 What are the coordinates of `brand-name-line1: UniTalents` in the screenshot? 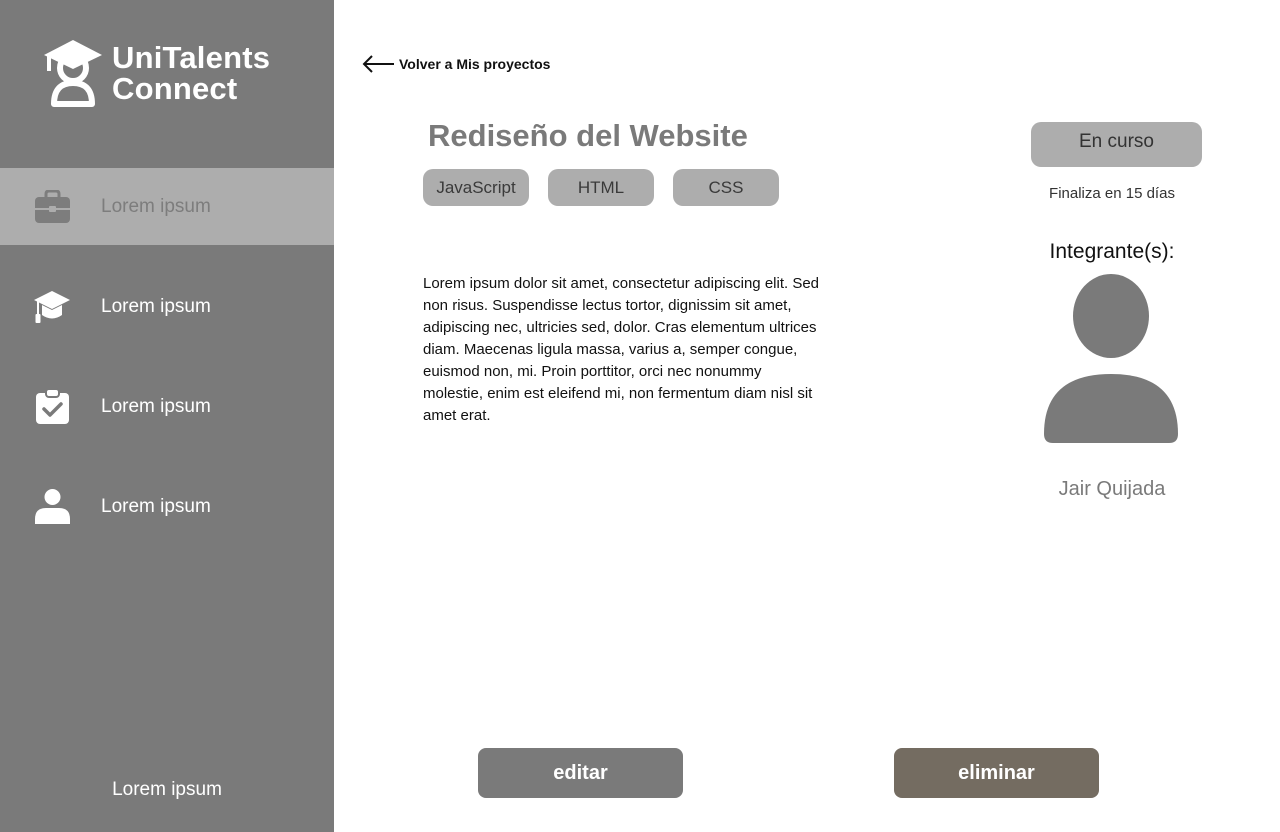 It's located at (191, 57).